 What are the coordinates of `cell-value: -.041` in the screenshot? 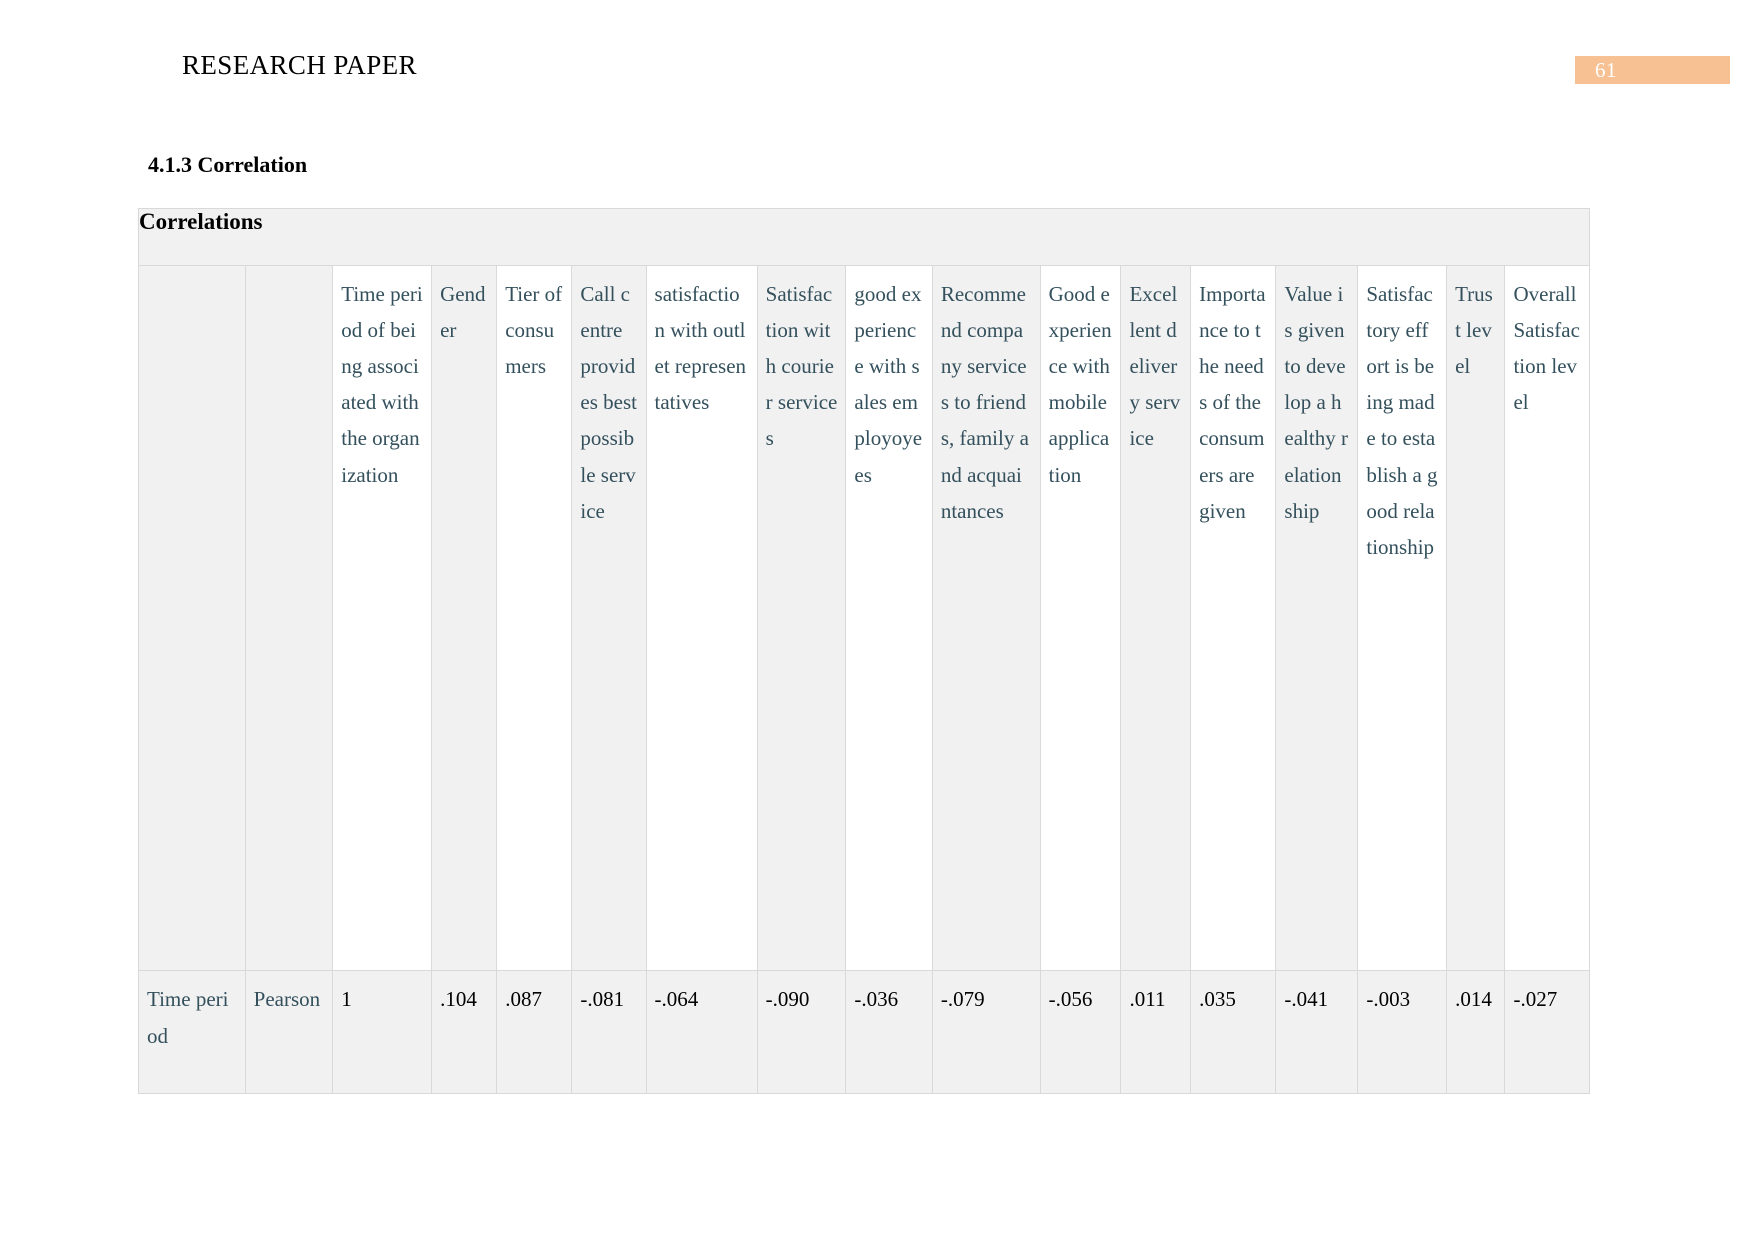 It's located at (1317, 1032).